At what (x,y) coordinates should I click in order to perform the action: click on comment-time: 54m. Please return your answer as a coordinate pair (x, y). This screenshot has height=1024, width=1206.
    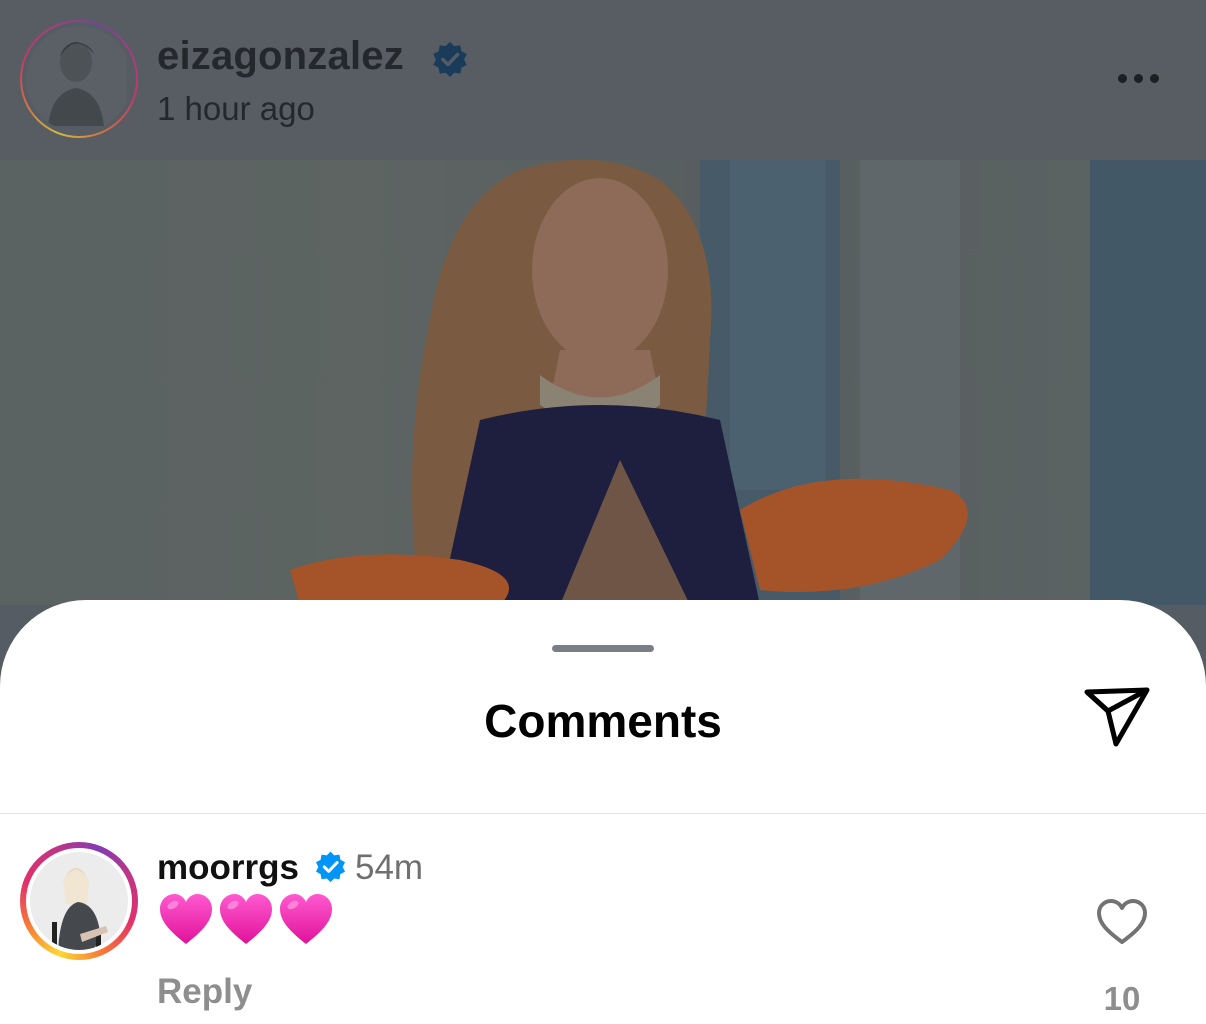
    Looking at the image, I should click on (389, 867).